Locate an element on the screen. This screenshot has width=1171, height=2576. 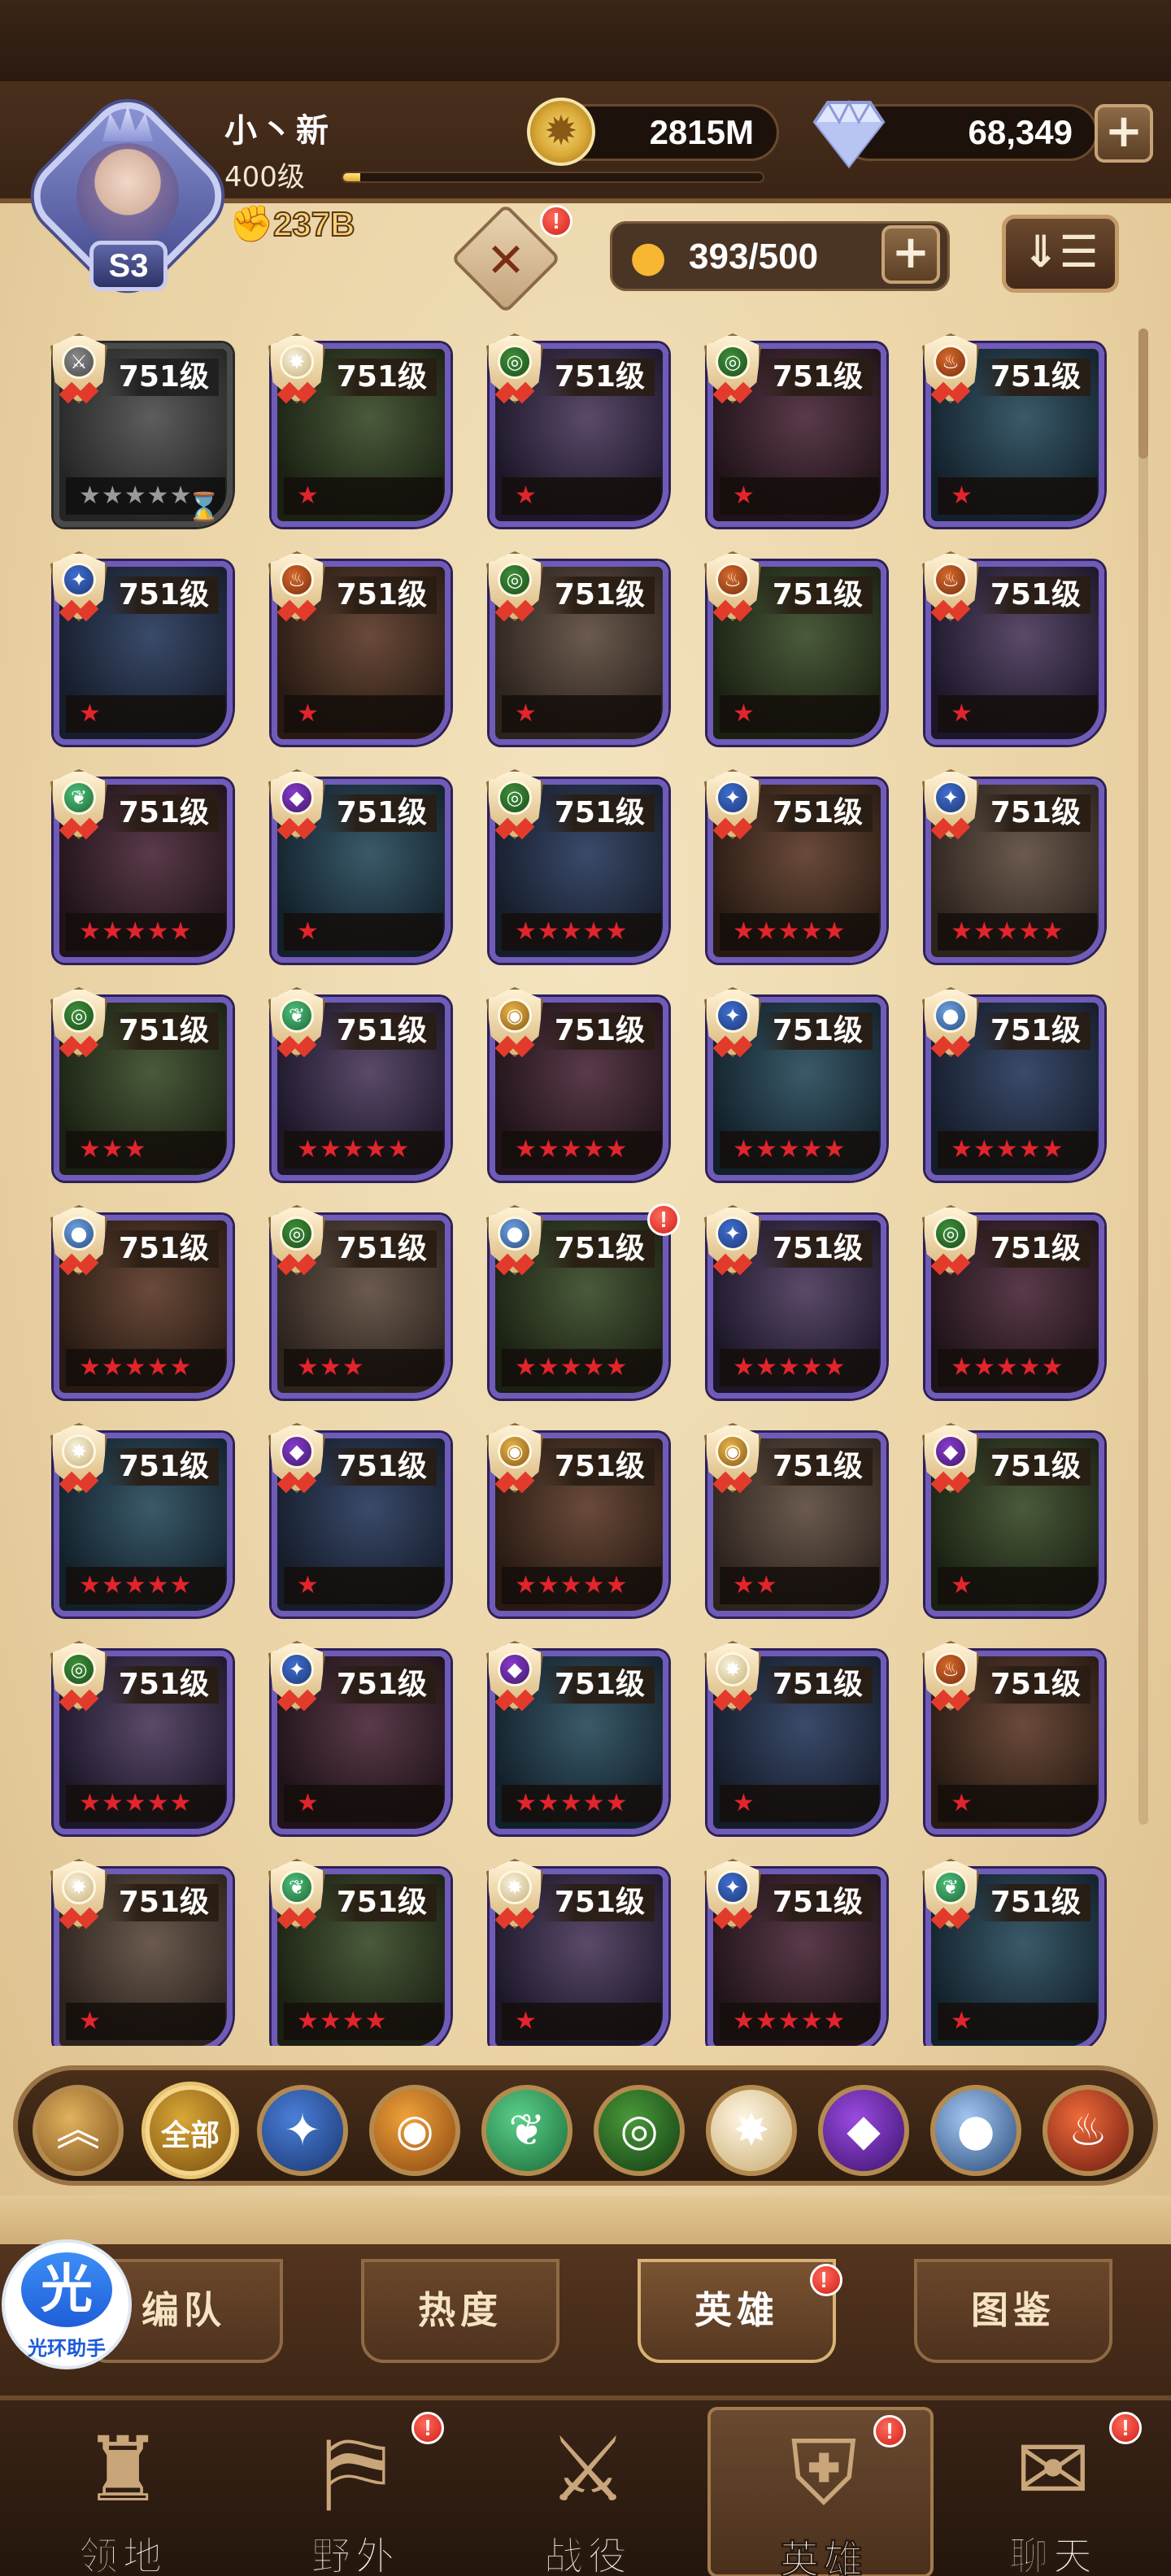
filter-wilder-leaf-button: ❦ is located at coordinates (526, 2131).